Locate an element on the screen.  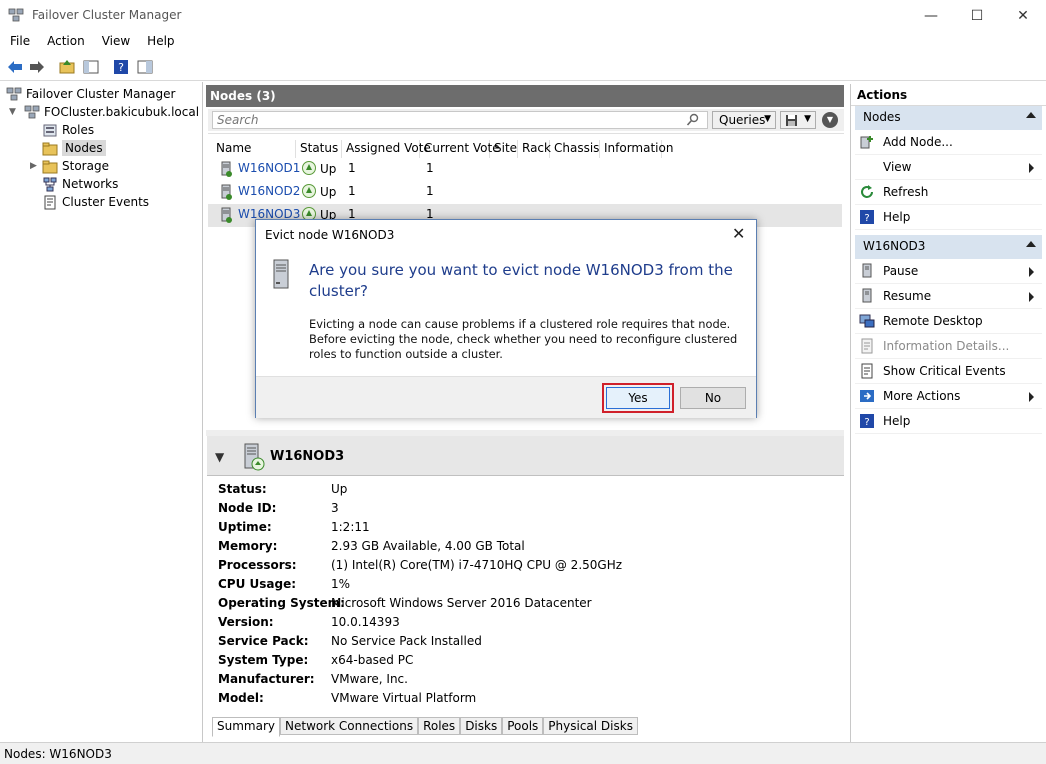
remote-desktop-icon is located at coordinates (867, 321).